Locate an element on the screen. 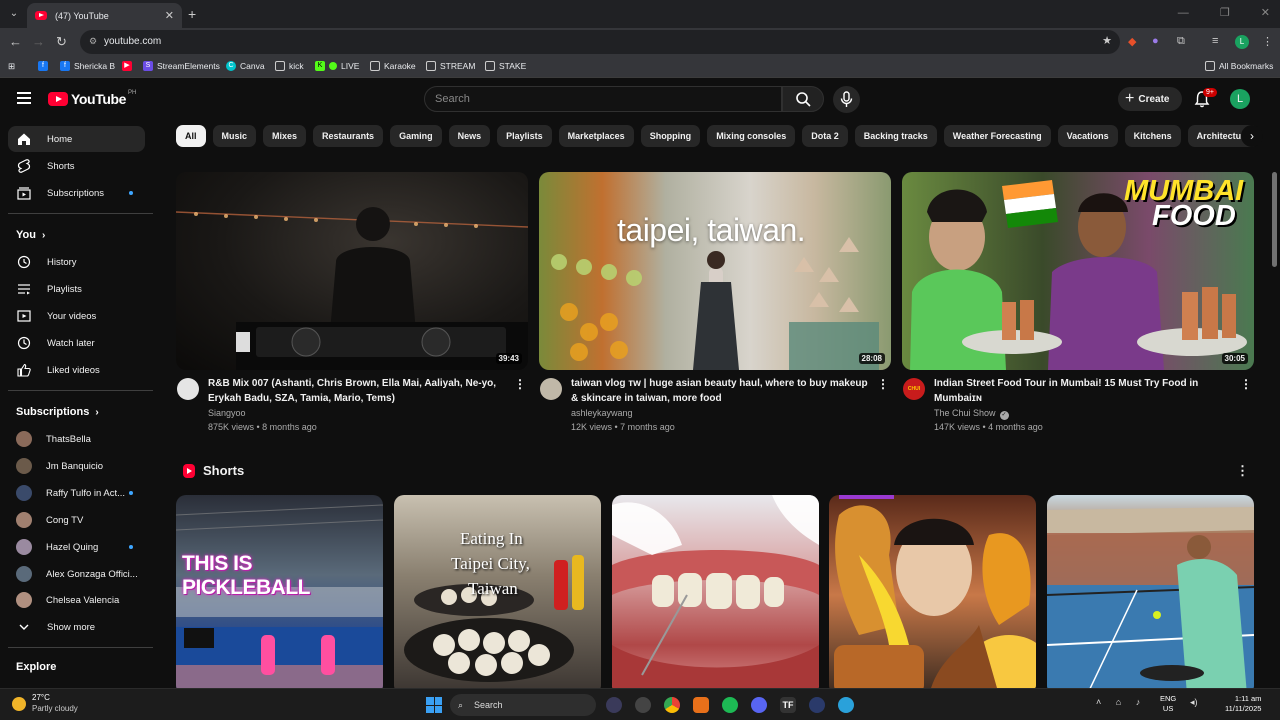  browser-menu-icon: ⋮ is located at coordinates (1267, 41).